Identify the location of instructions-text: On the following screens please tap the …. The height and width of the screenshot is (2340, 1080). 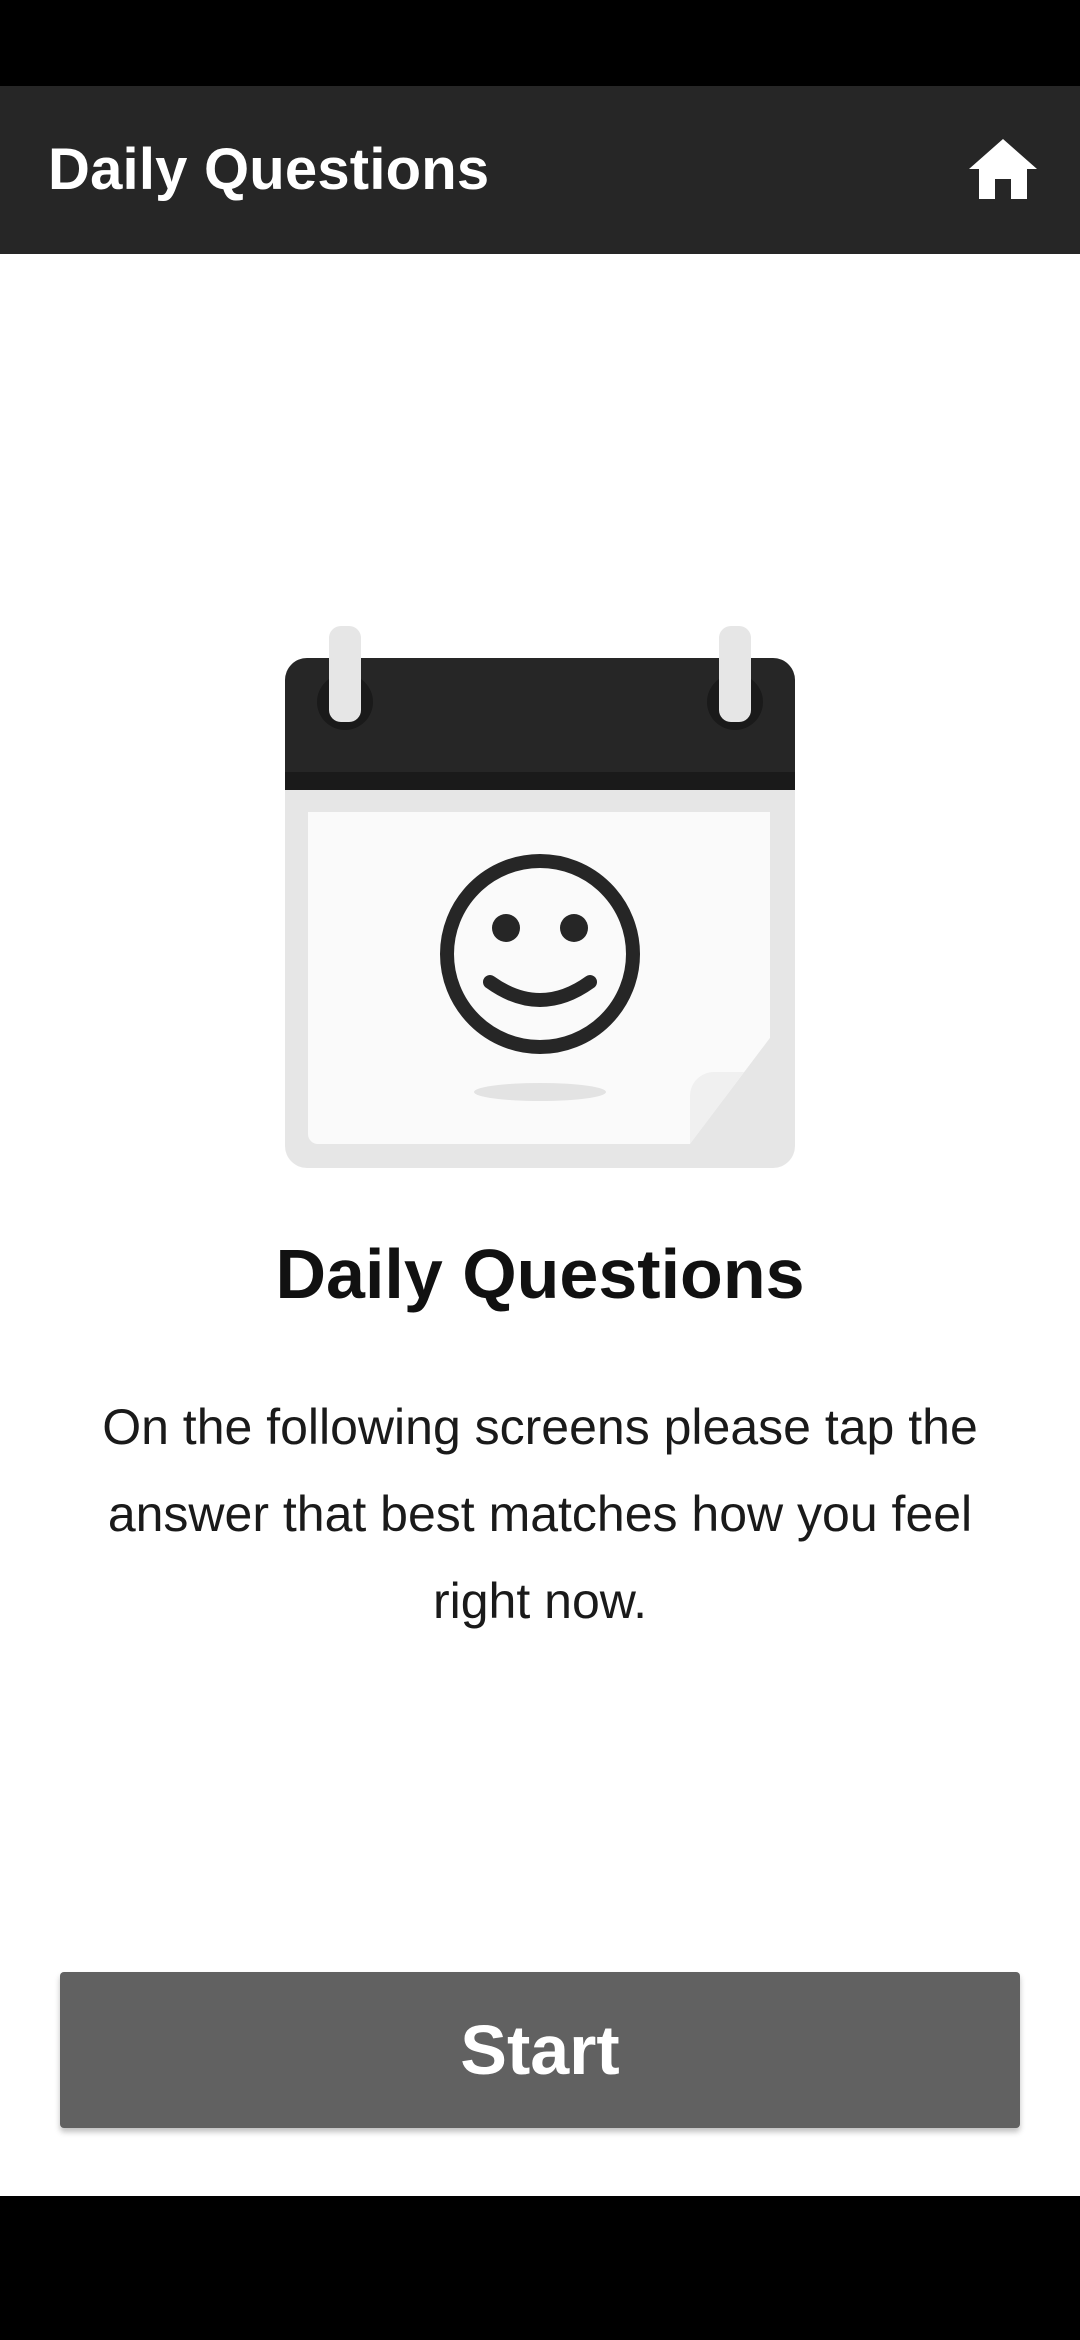
(540, 1514).